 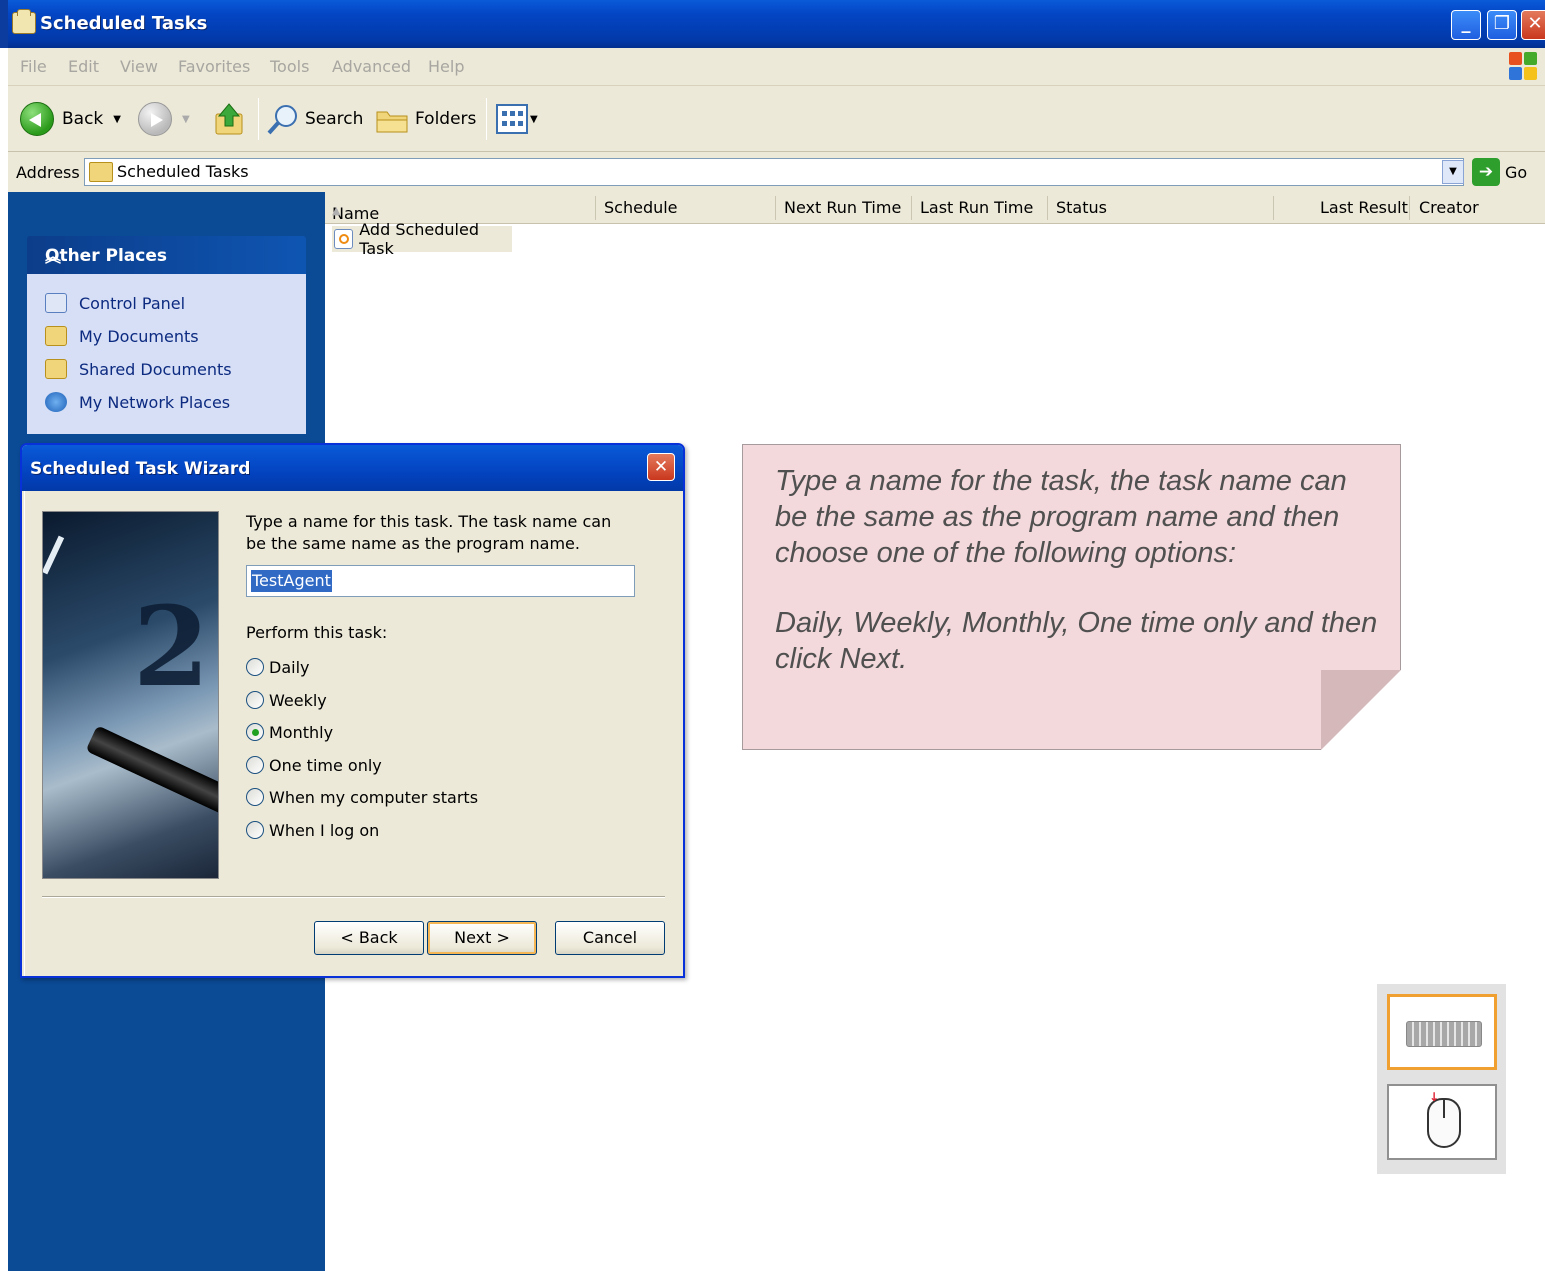 I want to click on keyboard-icon, so click(x=1444, y=1034).